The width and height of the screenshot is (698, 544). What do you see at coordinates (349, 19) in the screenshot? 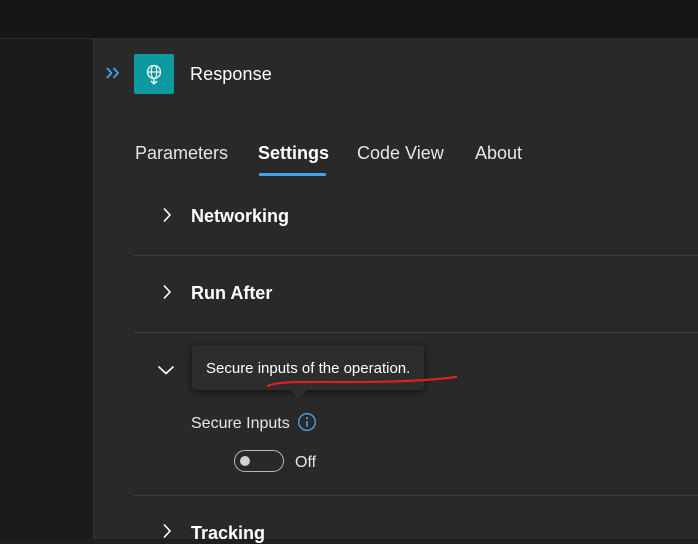
I see `top-bar` at bounding box center [349, 19].